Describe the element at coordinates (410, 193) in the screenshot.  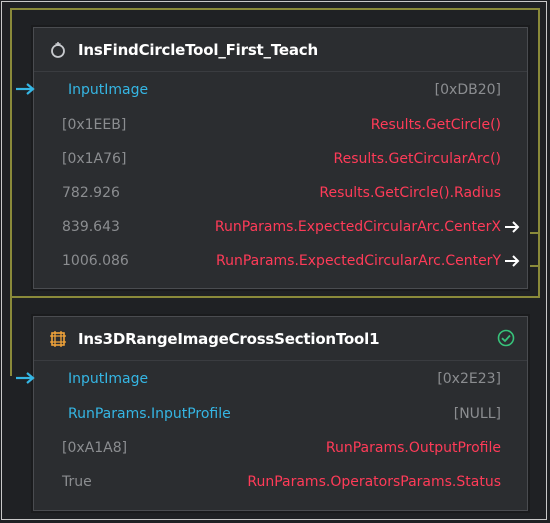
I see `port-name: Results.GetCircle().Radius` at that location.